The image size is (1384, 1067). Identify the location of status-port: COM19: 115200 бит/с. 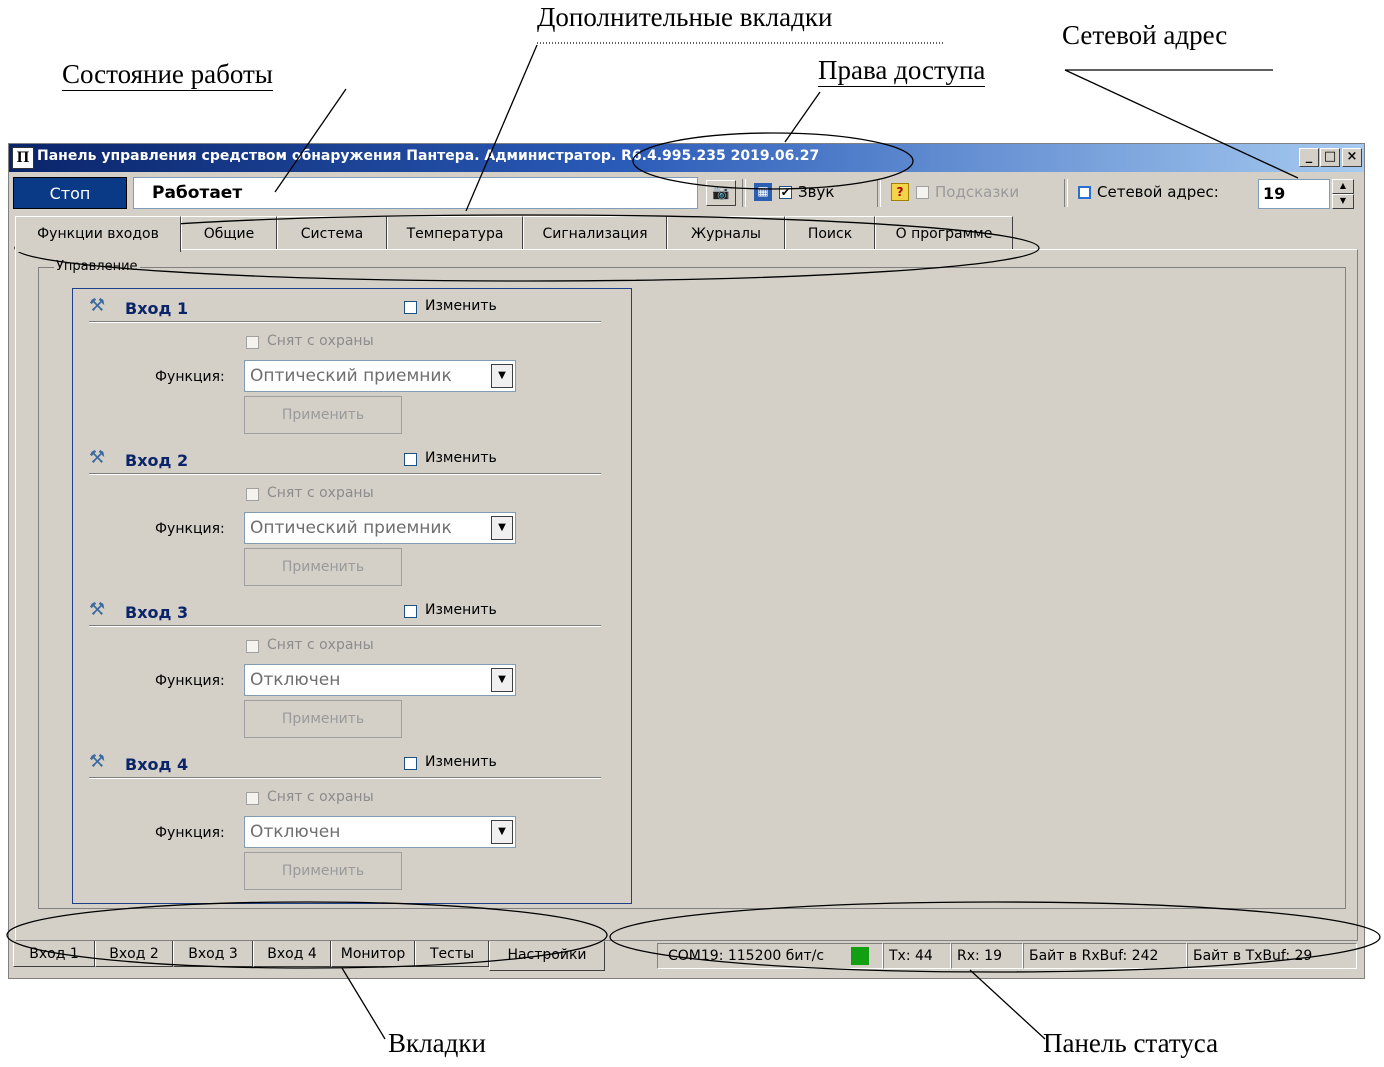
(770, 956).